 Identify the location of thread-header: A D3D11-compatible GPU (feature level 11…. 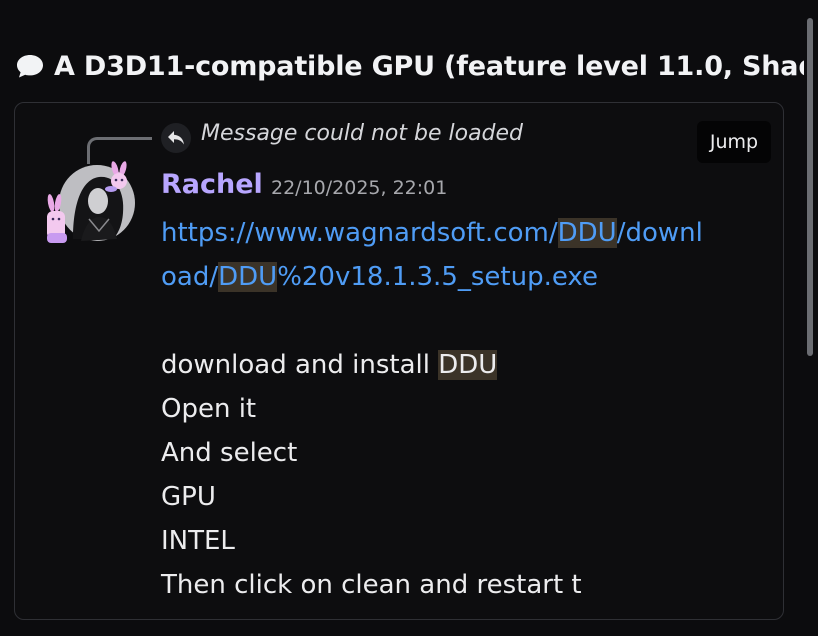
(410, 66).